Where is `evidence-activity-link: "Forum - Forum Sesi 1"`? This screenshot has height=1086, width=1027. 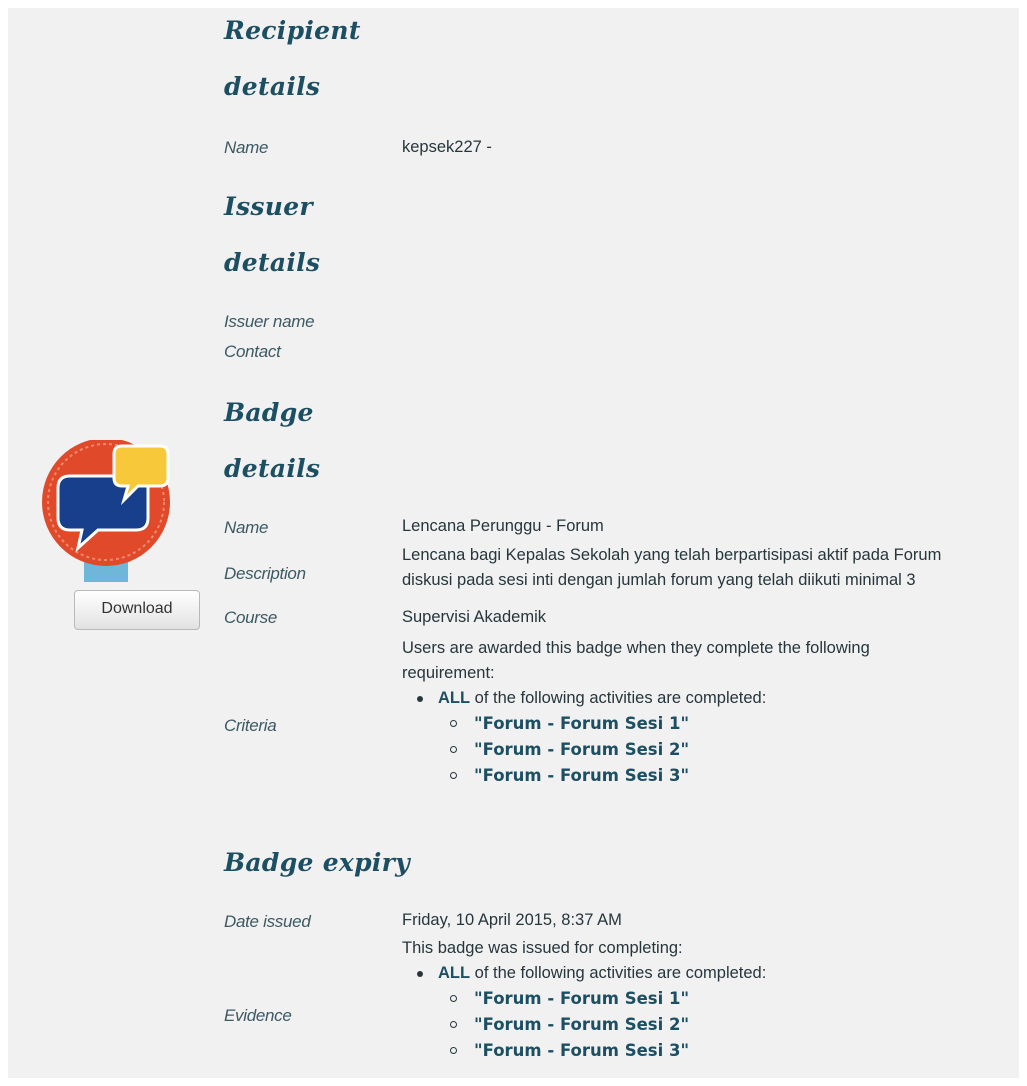
evidence-activity-link: "Forum - Forum Sesi 1" is located at coordinates (581, 998).